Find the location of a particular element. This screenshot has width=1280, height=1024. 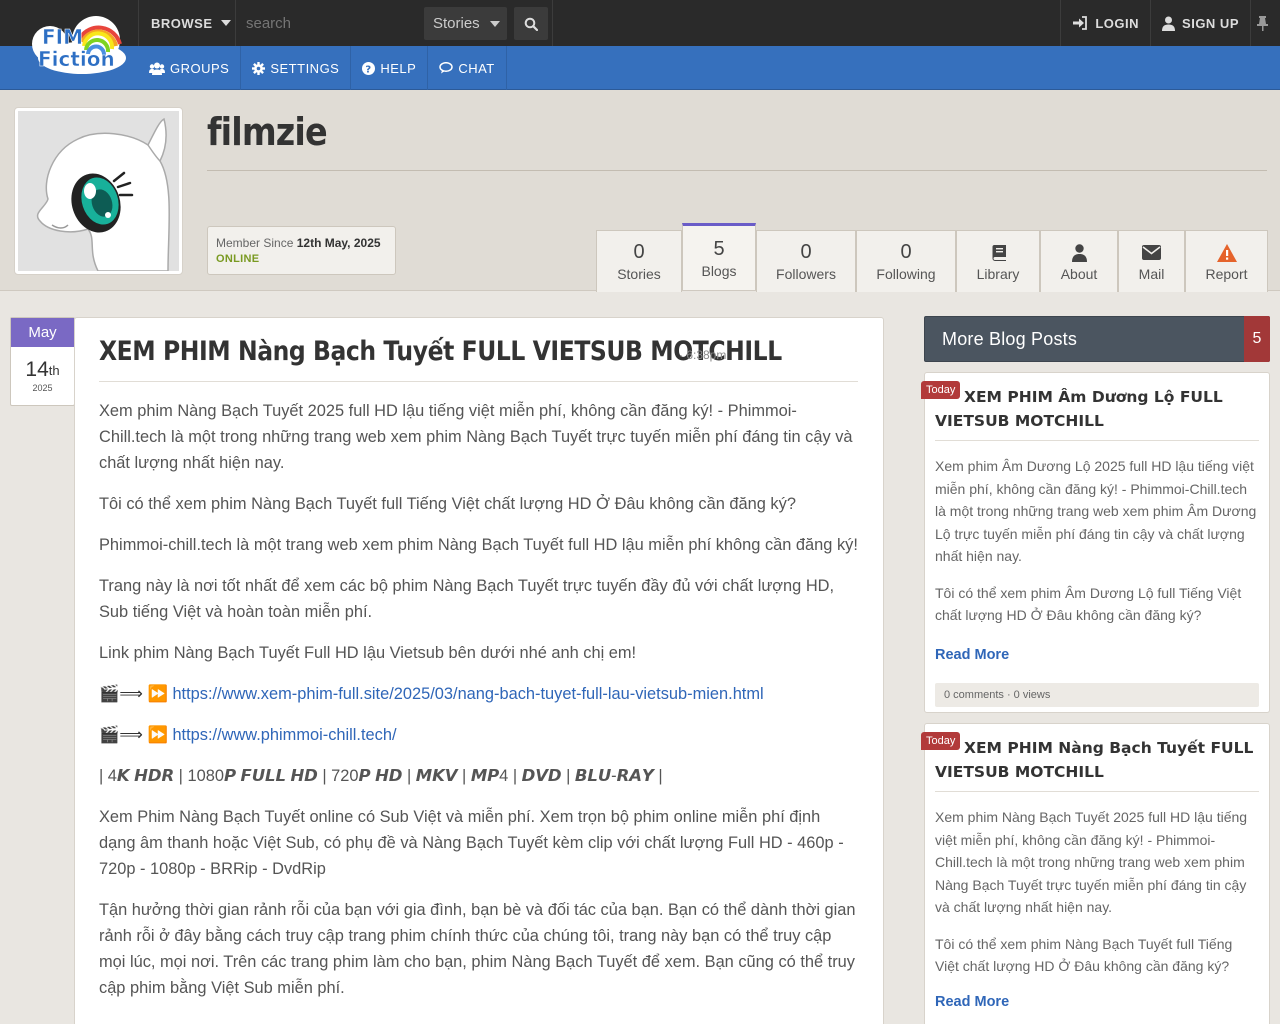

post-time: · 6:38pm is located at coordinates (703, 355).